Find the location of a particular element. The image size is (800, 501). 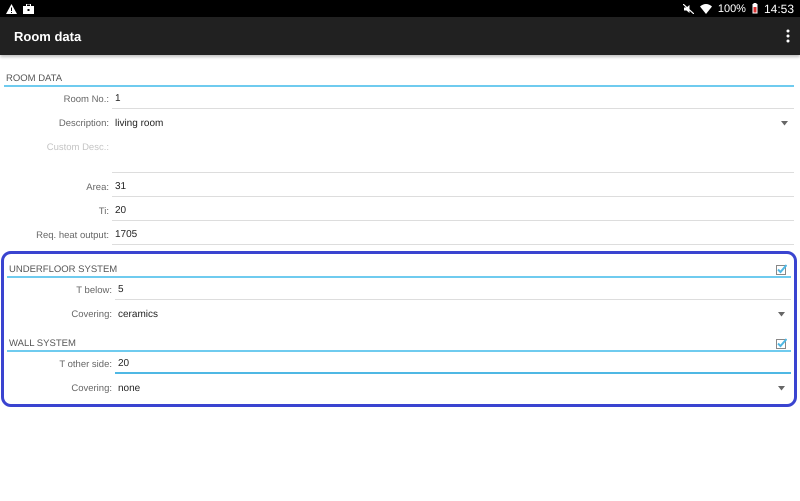

field-label: Area: is located at coordinates (97, 188).